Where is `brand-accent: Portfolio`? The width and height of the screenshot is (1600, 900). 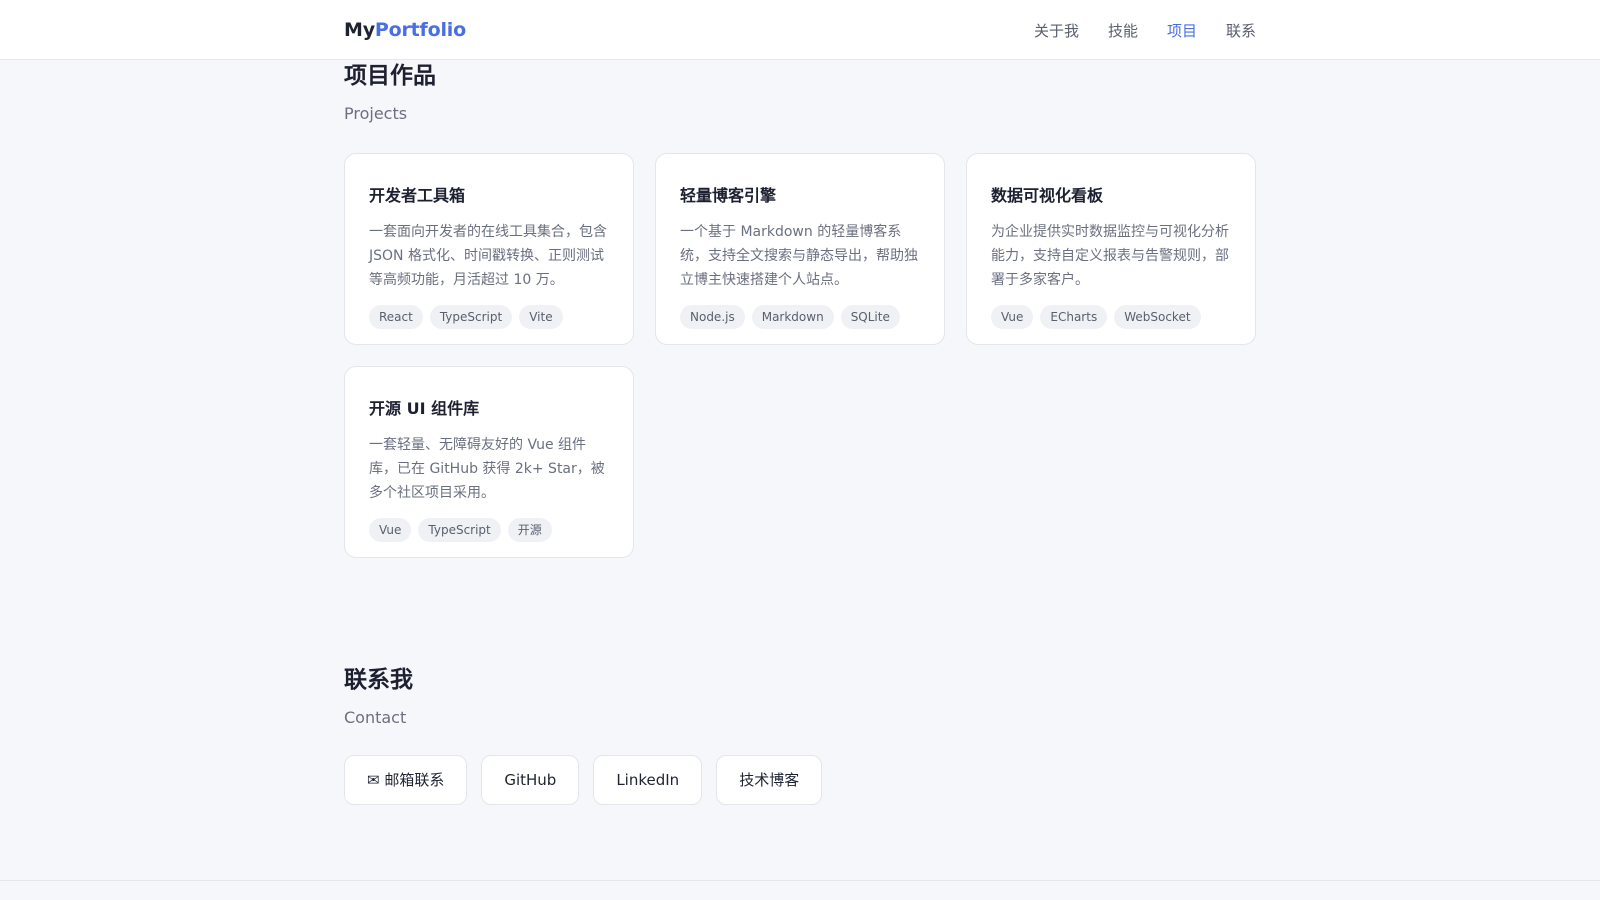
brand-accent: Portfolio is located at coordinates (420, 30).